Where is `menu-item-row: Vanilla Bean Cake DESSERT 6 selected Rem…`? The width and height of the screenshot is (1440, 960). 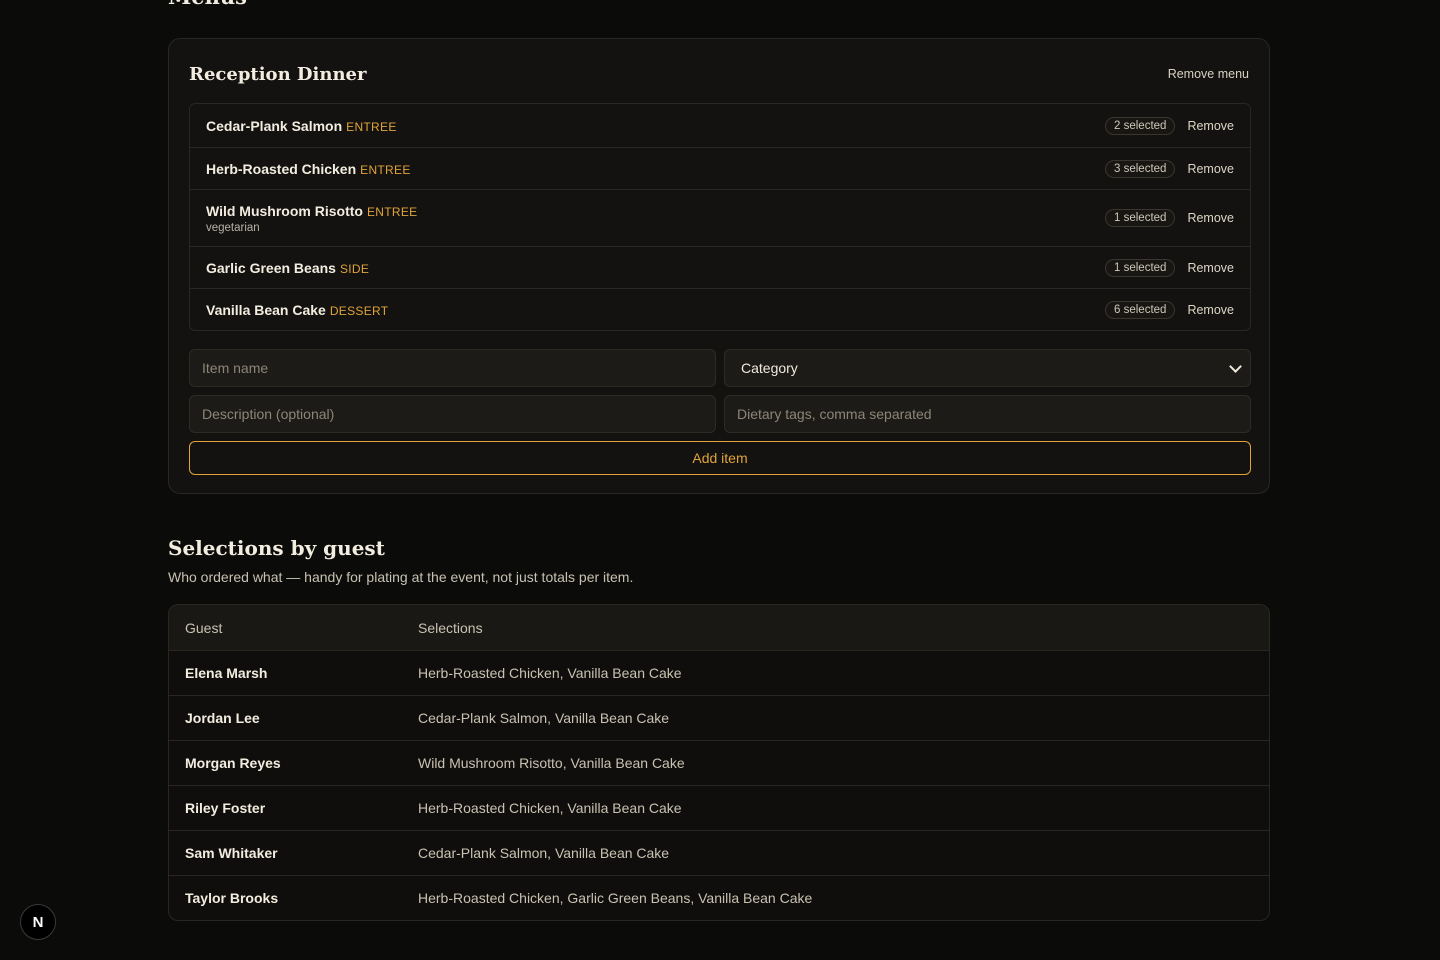
menu-item-row: Vanilla Bean Cake DESSERT 6 selected Rem… is located at coordinates (720, 309).